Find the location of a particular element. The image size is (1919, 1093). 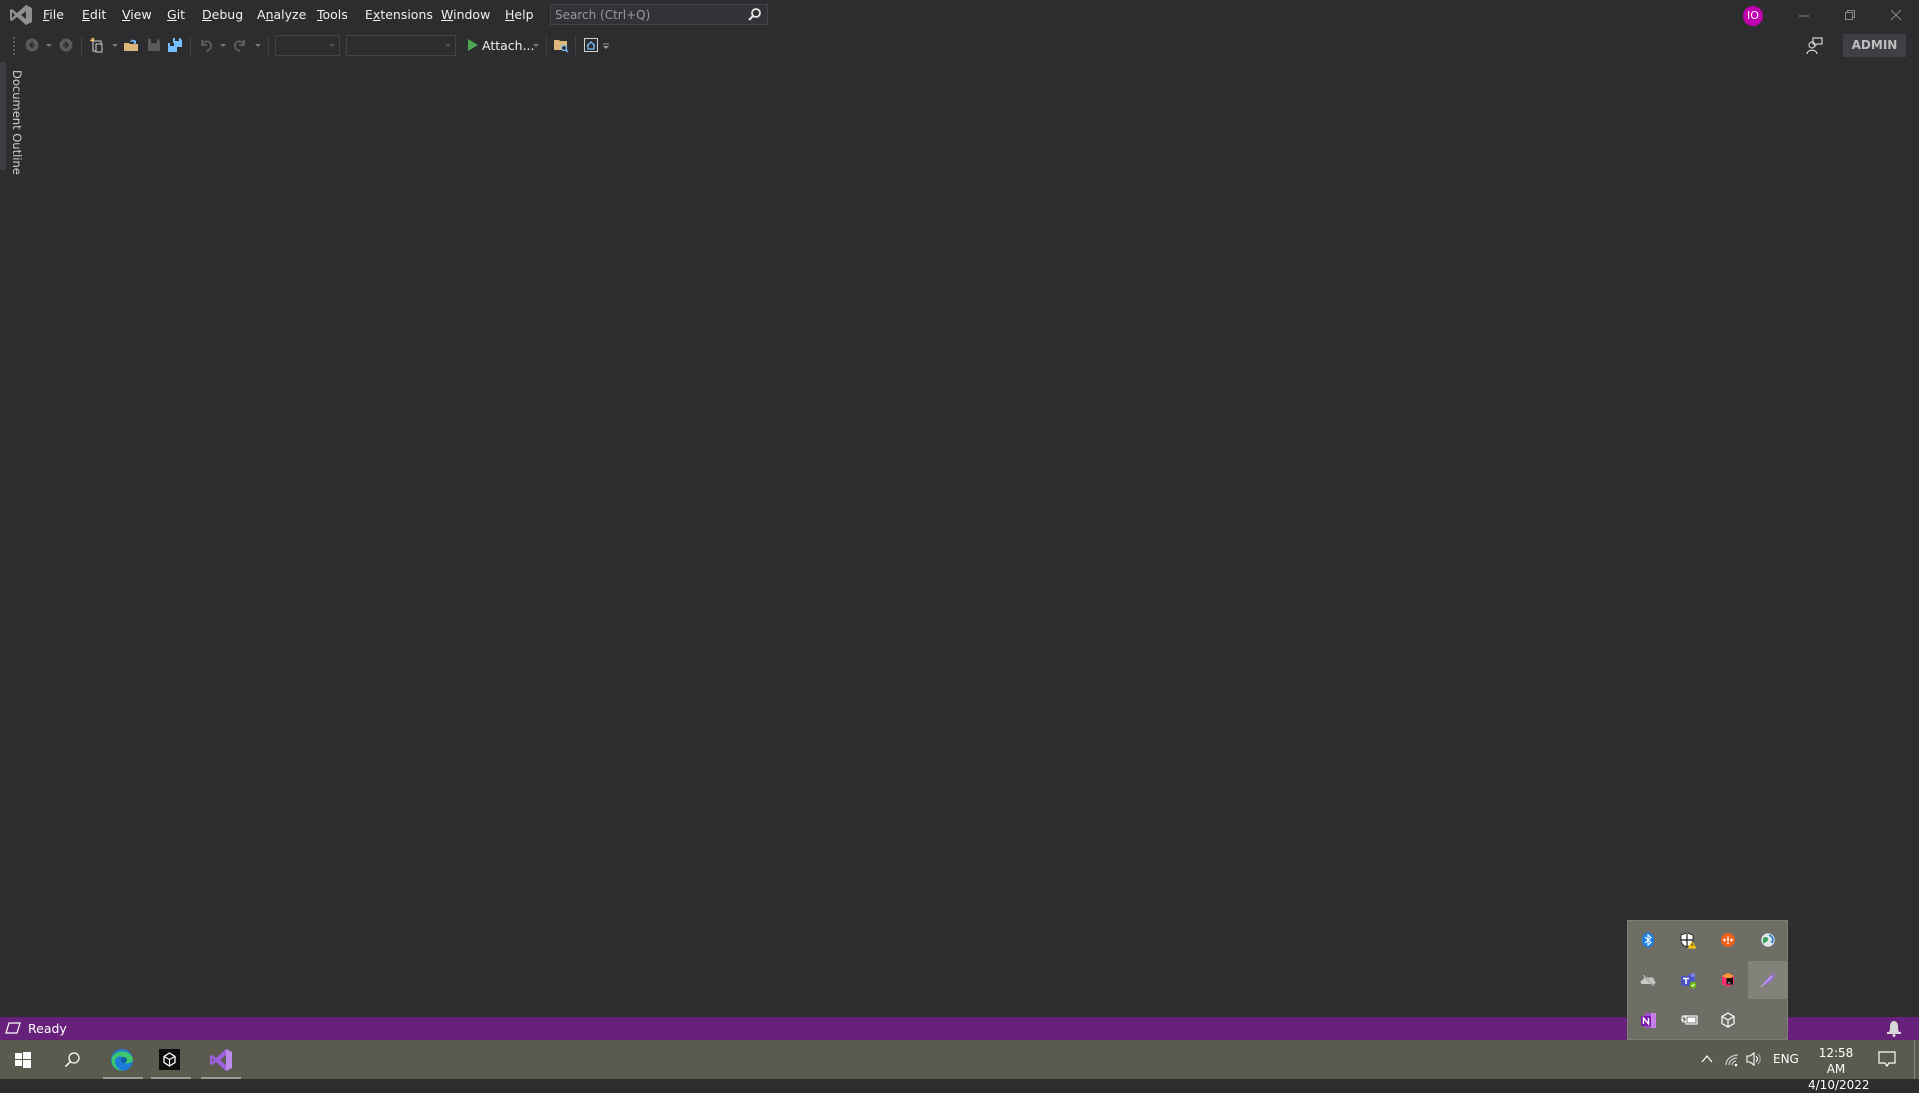

onenote-icon is located at coordinates (1648, 1020).